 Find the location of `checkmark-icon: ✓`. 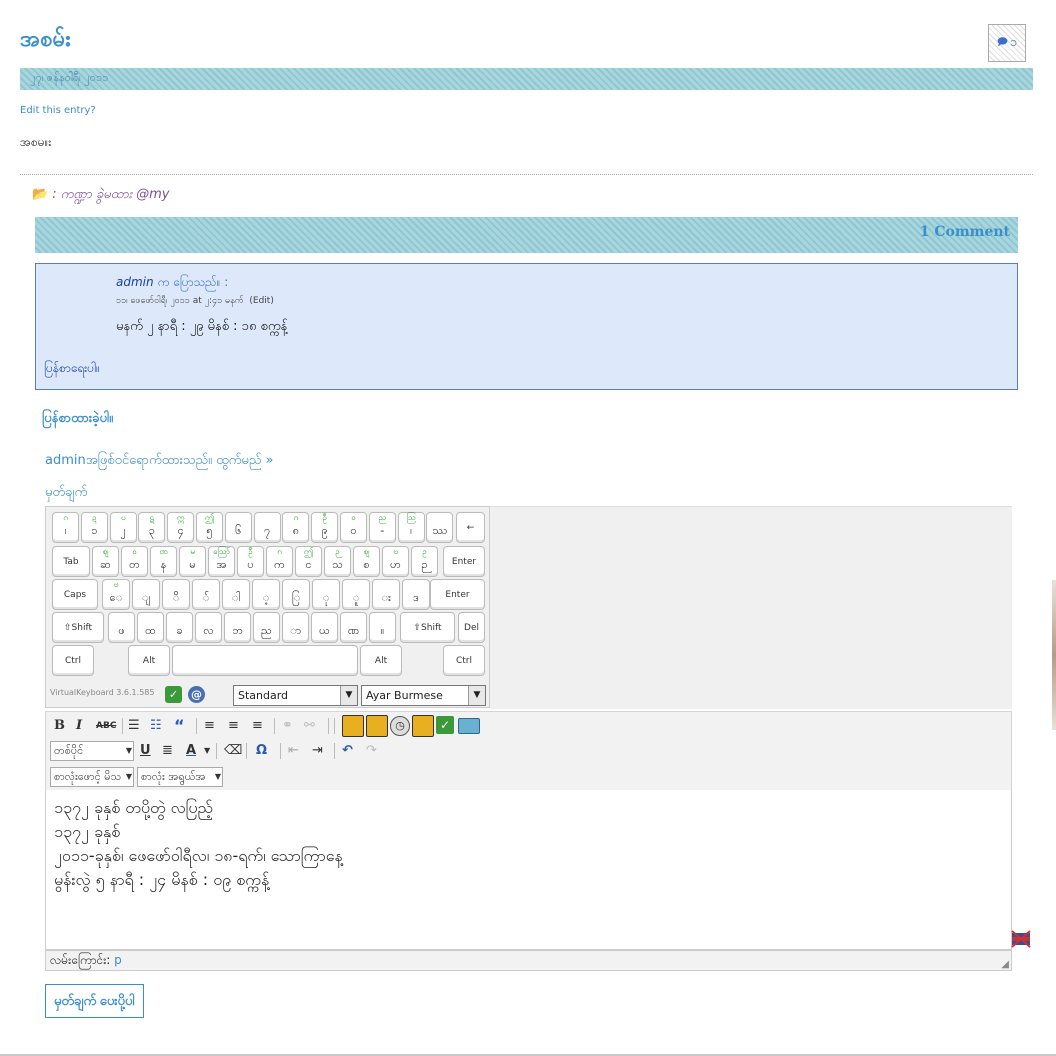

checkmark-icon: ✓ is located at coordinates (445, 725).